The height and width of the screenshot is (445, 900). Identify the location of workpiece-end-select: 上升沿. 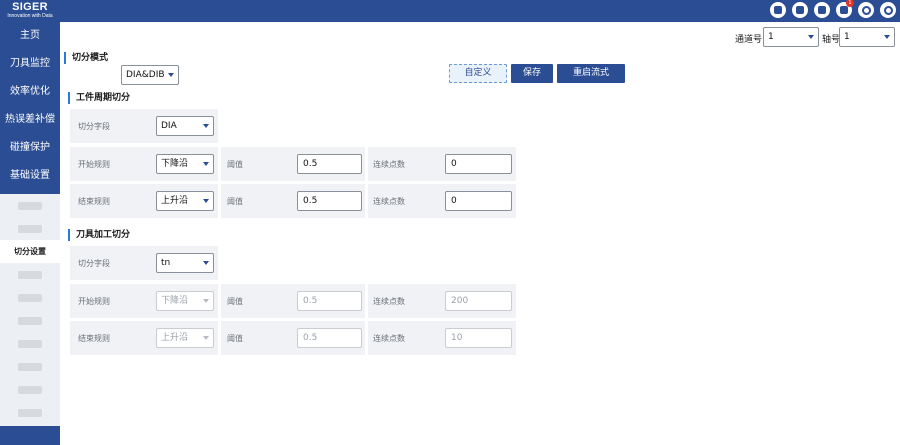
(185, 201).